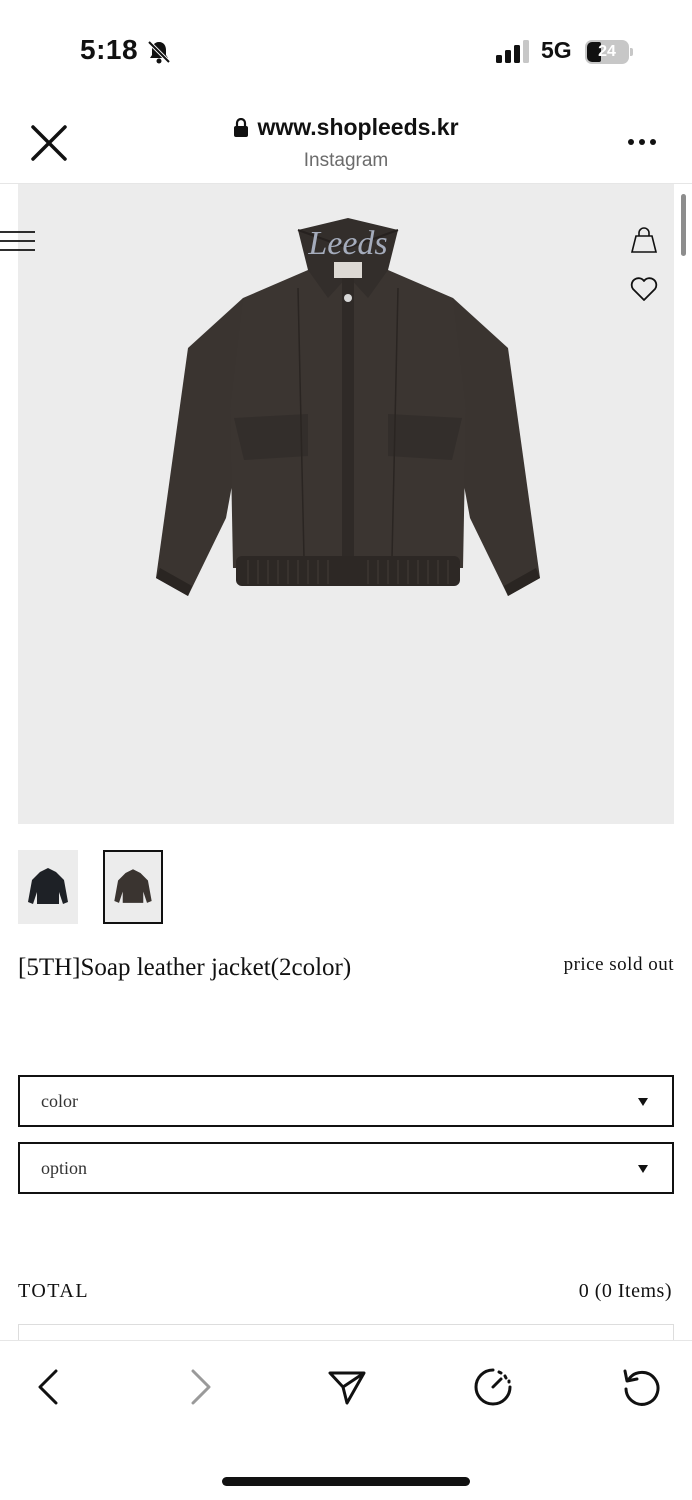 This screenshot has height=1500, width=692. What do you see at coordinates (556, 50) in the screenshot?
I see `network-type: 5G` at bounding box center [556, 50].